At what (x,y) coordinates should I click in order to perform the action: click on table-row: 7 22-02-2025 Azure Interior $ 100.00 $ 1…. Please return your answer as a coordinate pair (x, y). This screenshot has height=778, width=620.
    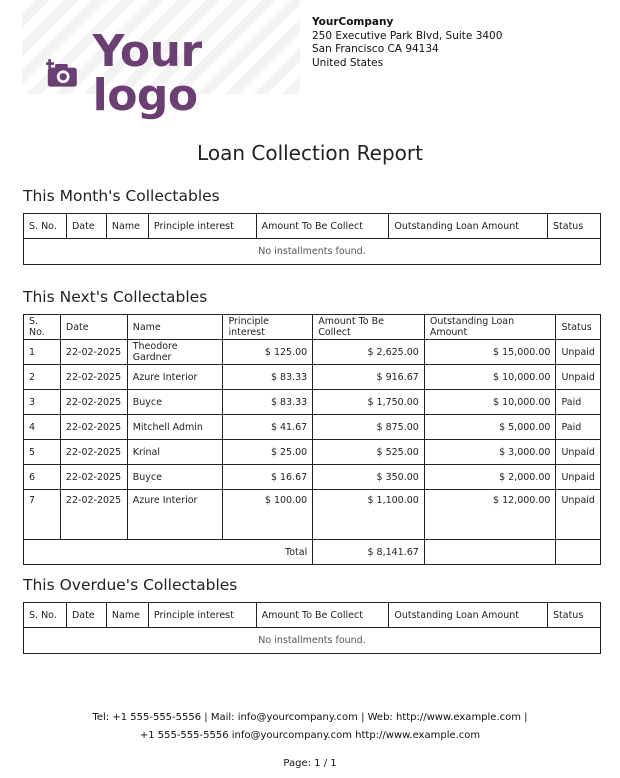
    Looking at the image, I should click on (312, 514).